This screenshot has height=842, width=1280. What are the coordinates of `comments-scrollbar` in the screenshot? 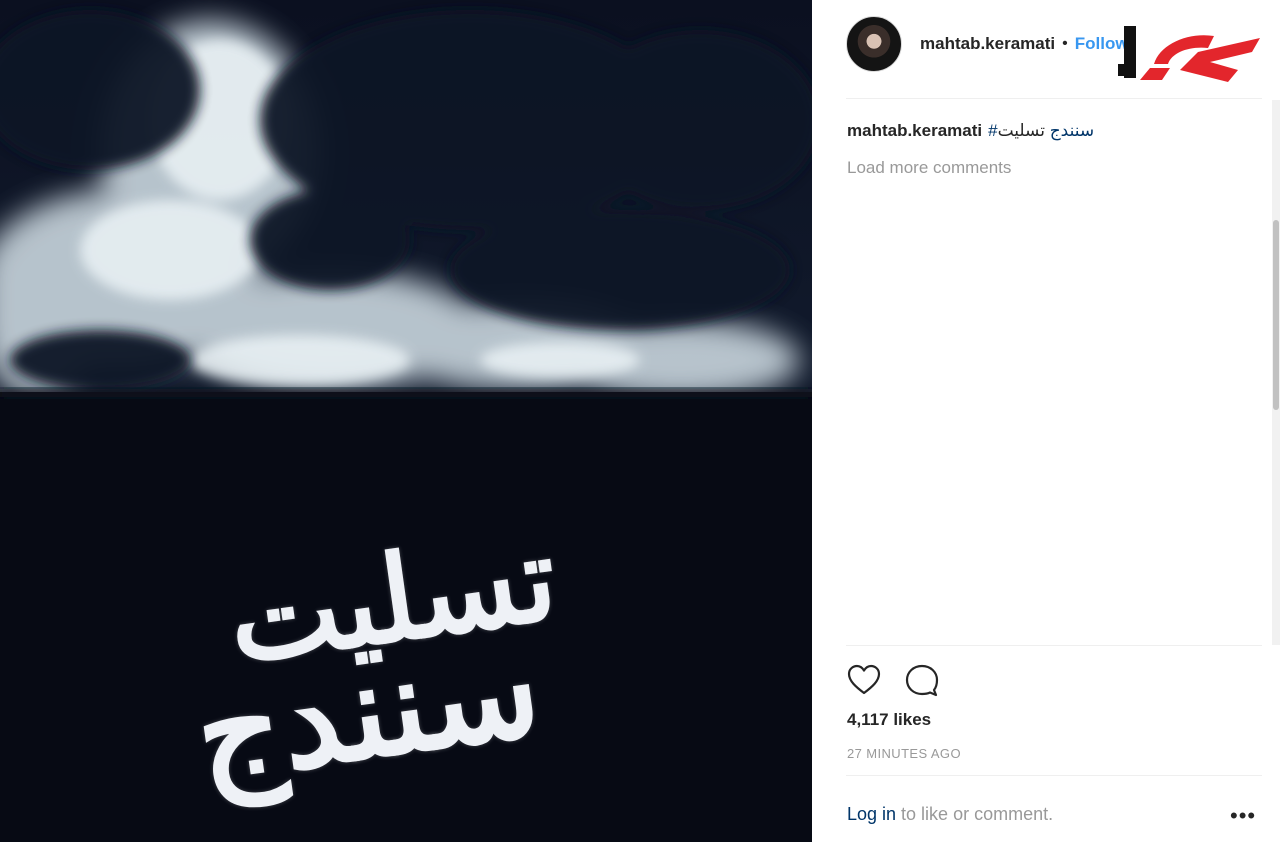 It's located at (1276, 372).